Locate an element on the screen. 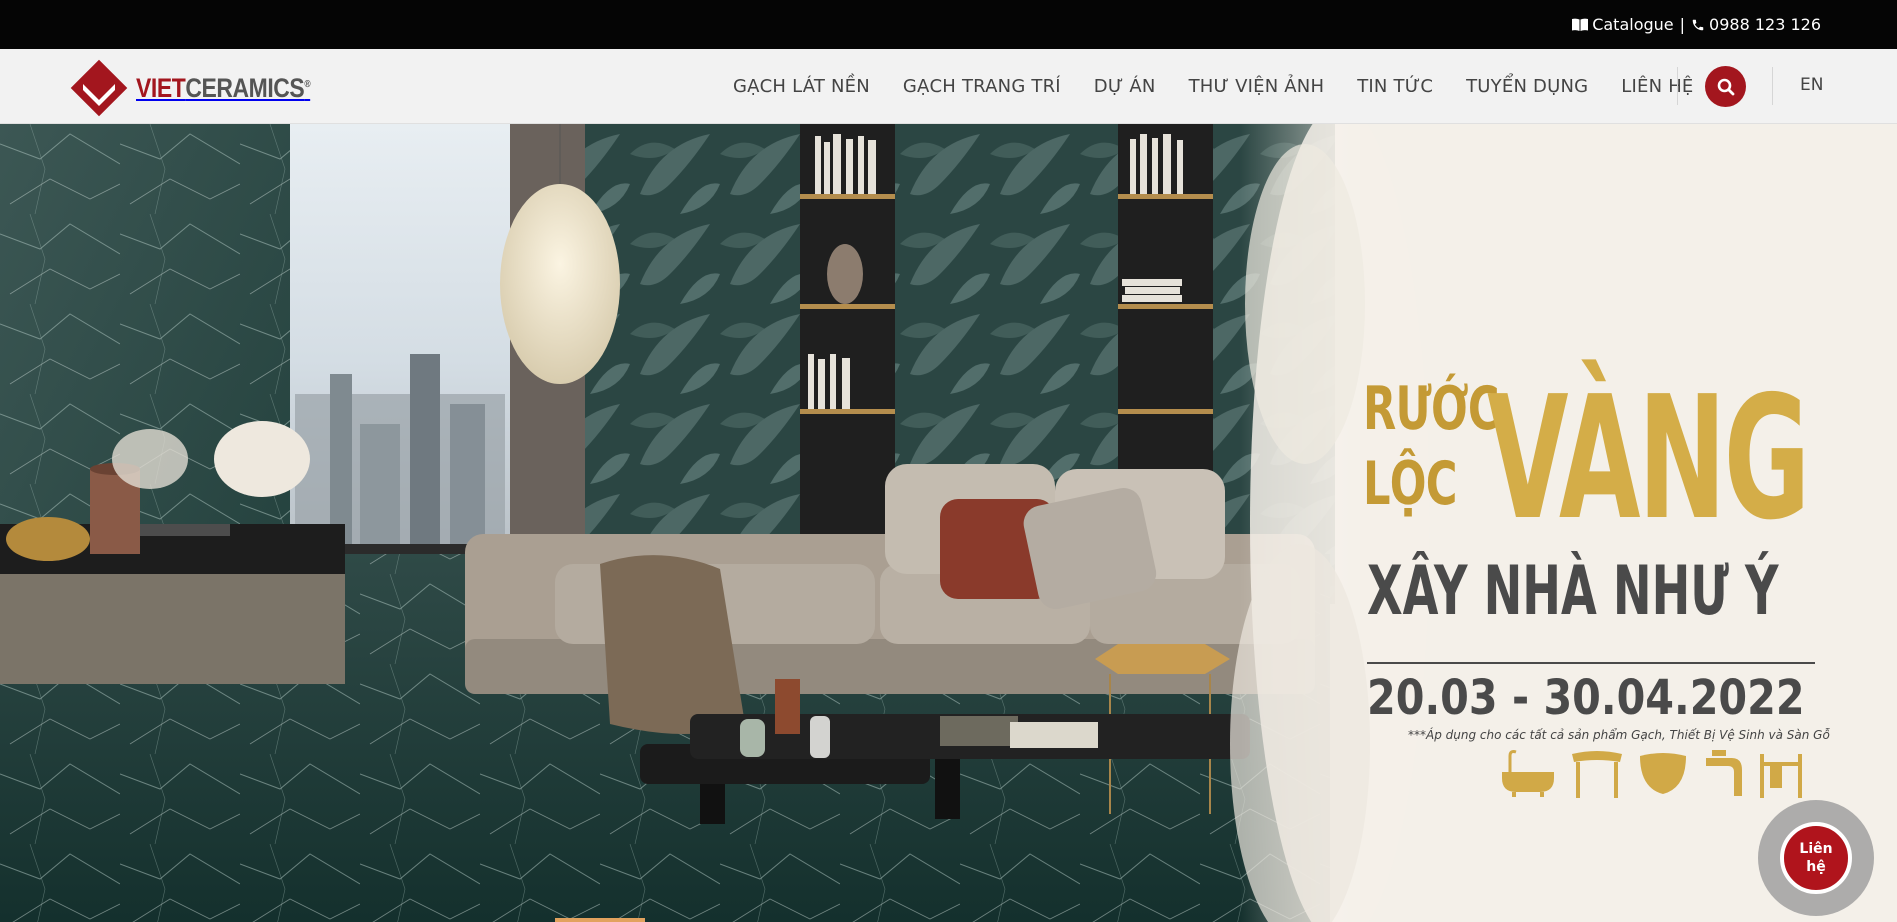 Image resolution: width=1897 pixels, height=922 pixels. site-logo: VIETCERAMICS® is located at coordinates (205, 88).